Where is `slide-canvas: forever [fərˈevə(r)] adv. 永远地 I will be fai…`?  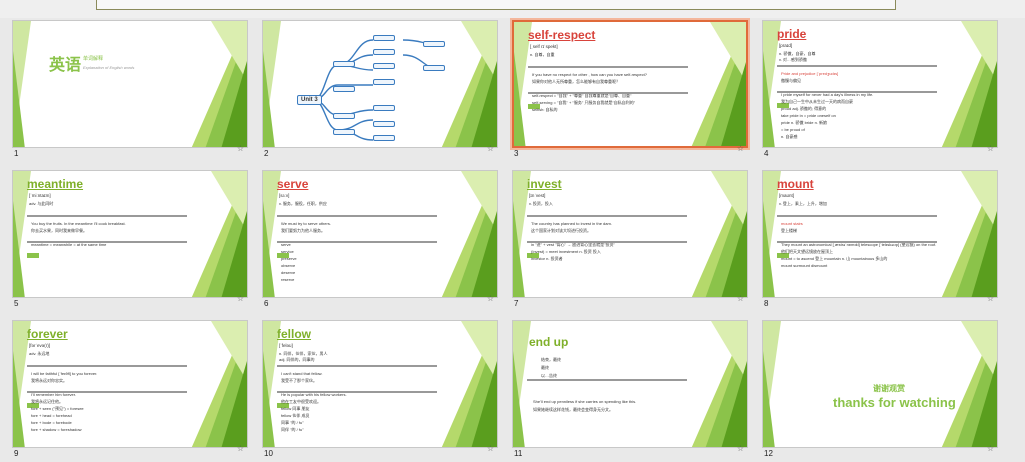 slide-canvas: forever [fərˈevə(r)] adv. 永远地 I will be fai… is located at coordinates (130, 384).